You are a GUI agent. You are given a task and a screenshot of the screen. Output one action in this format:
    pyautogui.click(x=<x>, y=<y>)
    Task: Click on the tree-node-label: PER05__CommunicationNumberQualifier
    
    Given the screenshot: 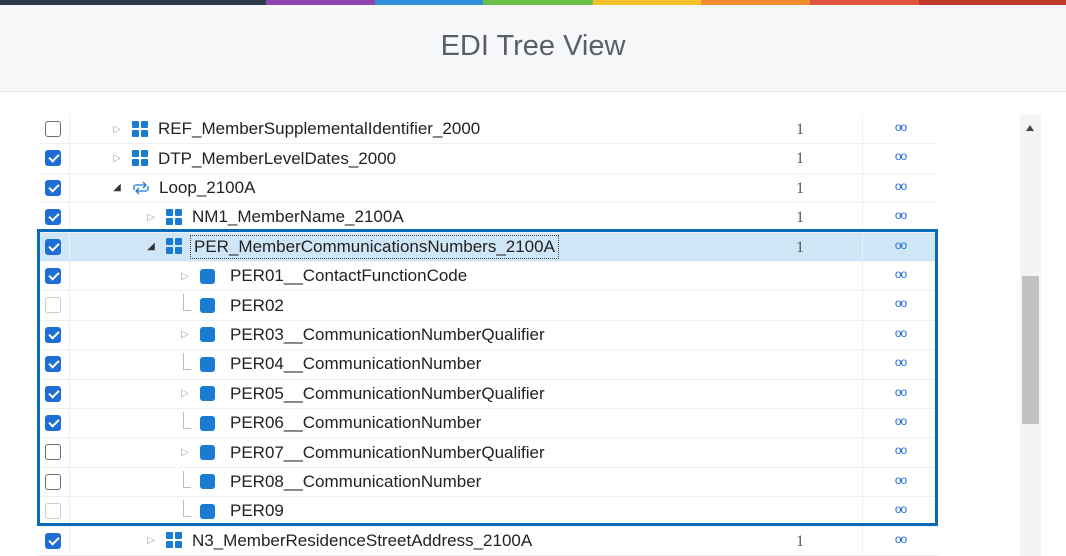 What is the action you would take?
    pyautogui.click(x=387, y=394)
    